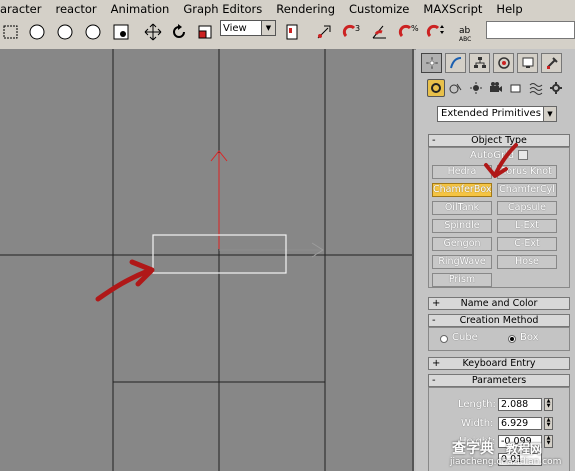 This screenshot has width=575, height=471. I want to click on utilities-tab, so click(551, 63).